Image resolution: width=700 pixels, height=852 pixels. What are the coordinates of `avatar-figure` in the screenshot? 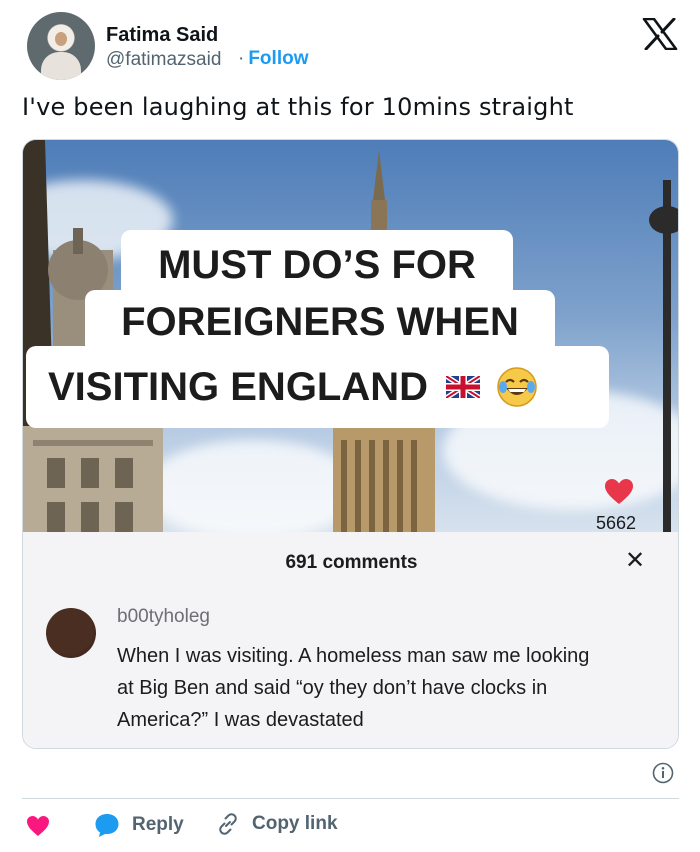 It's located at (61, 66).